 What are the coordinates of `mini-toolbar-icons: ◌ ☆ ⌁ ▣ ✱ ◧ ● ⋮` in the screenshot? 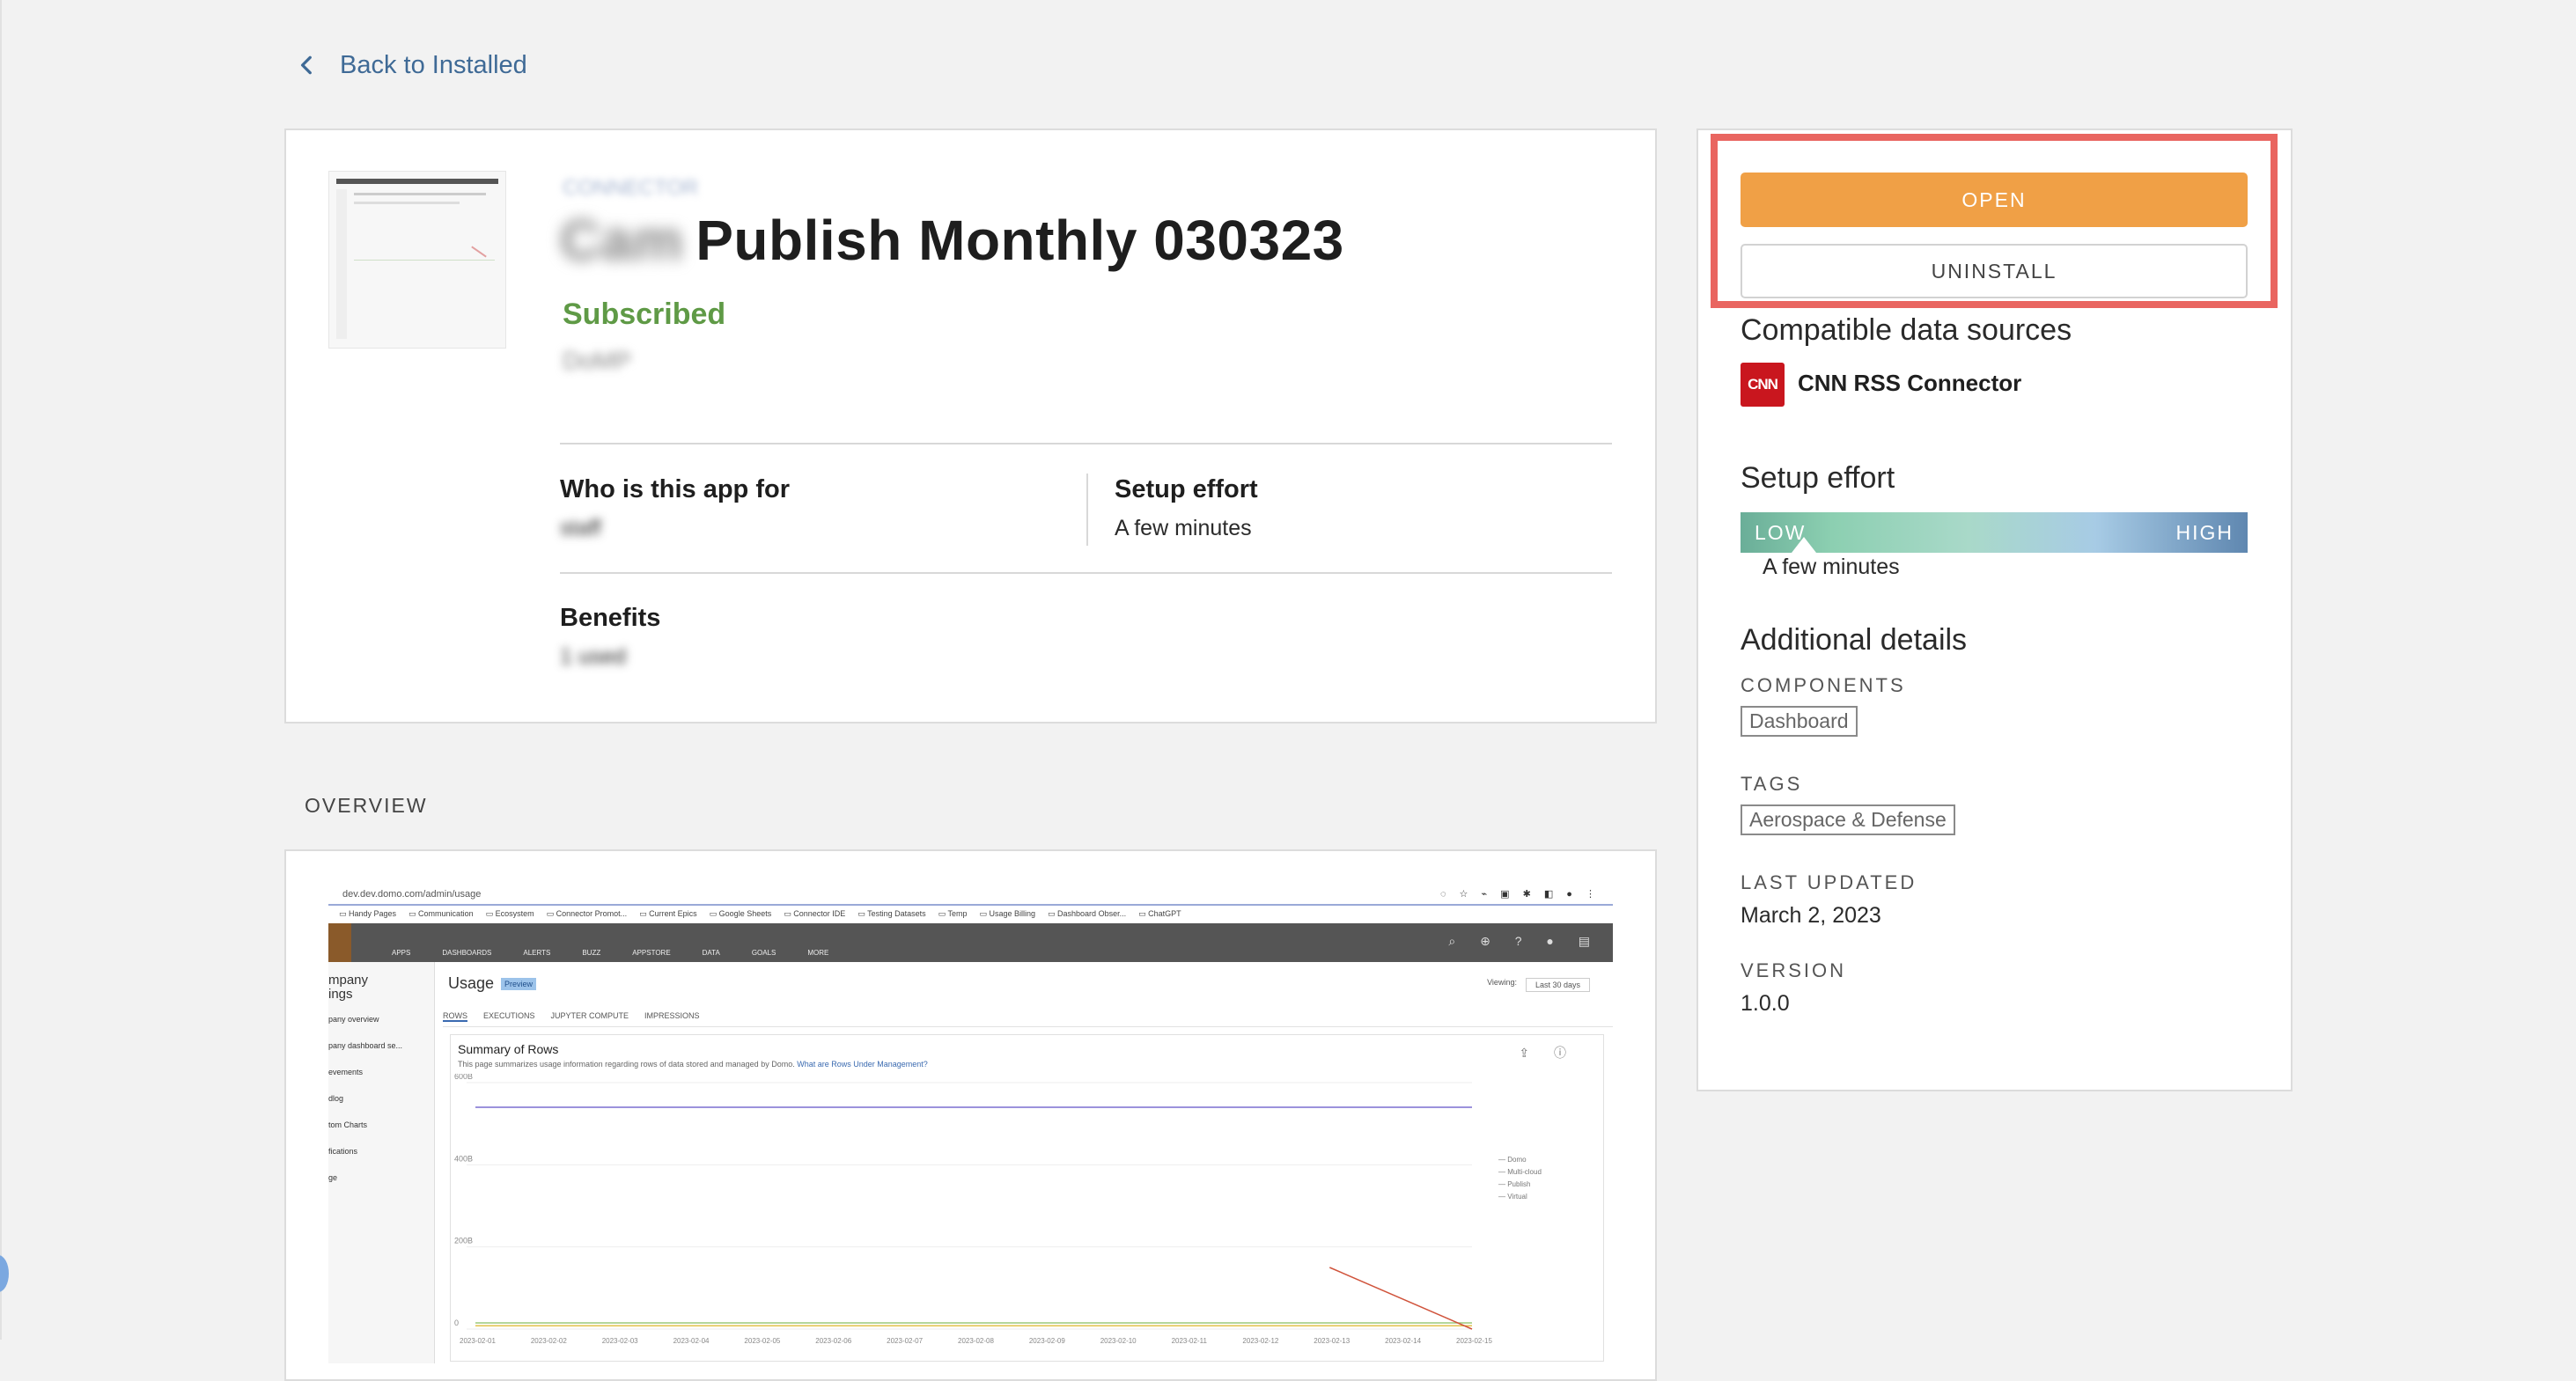 It's located at (1520, 894).